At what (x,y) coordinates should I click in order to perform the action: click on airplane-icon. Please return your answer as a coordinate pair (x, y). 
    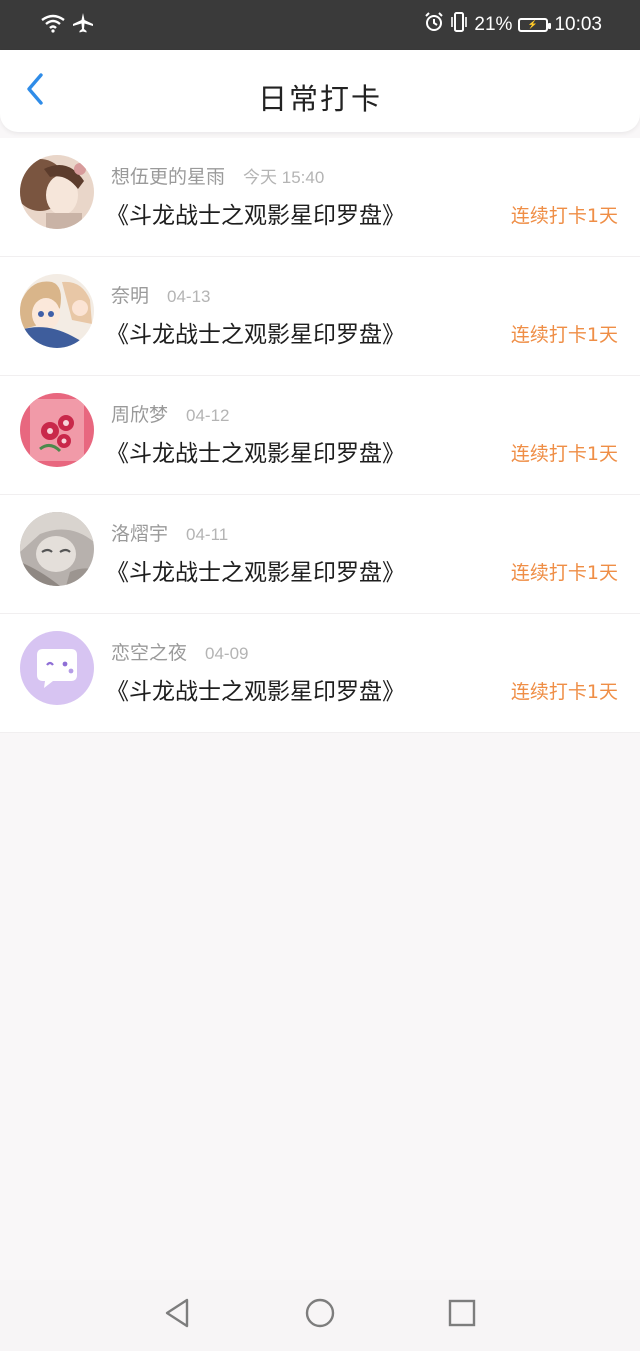
    Looking at the image, I should click on (83, 25).